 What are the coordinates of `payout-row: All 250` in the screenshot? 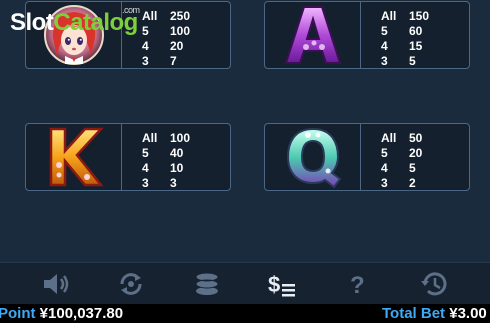 It's located at (166, 16).